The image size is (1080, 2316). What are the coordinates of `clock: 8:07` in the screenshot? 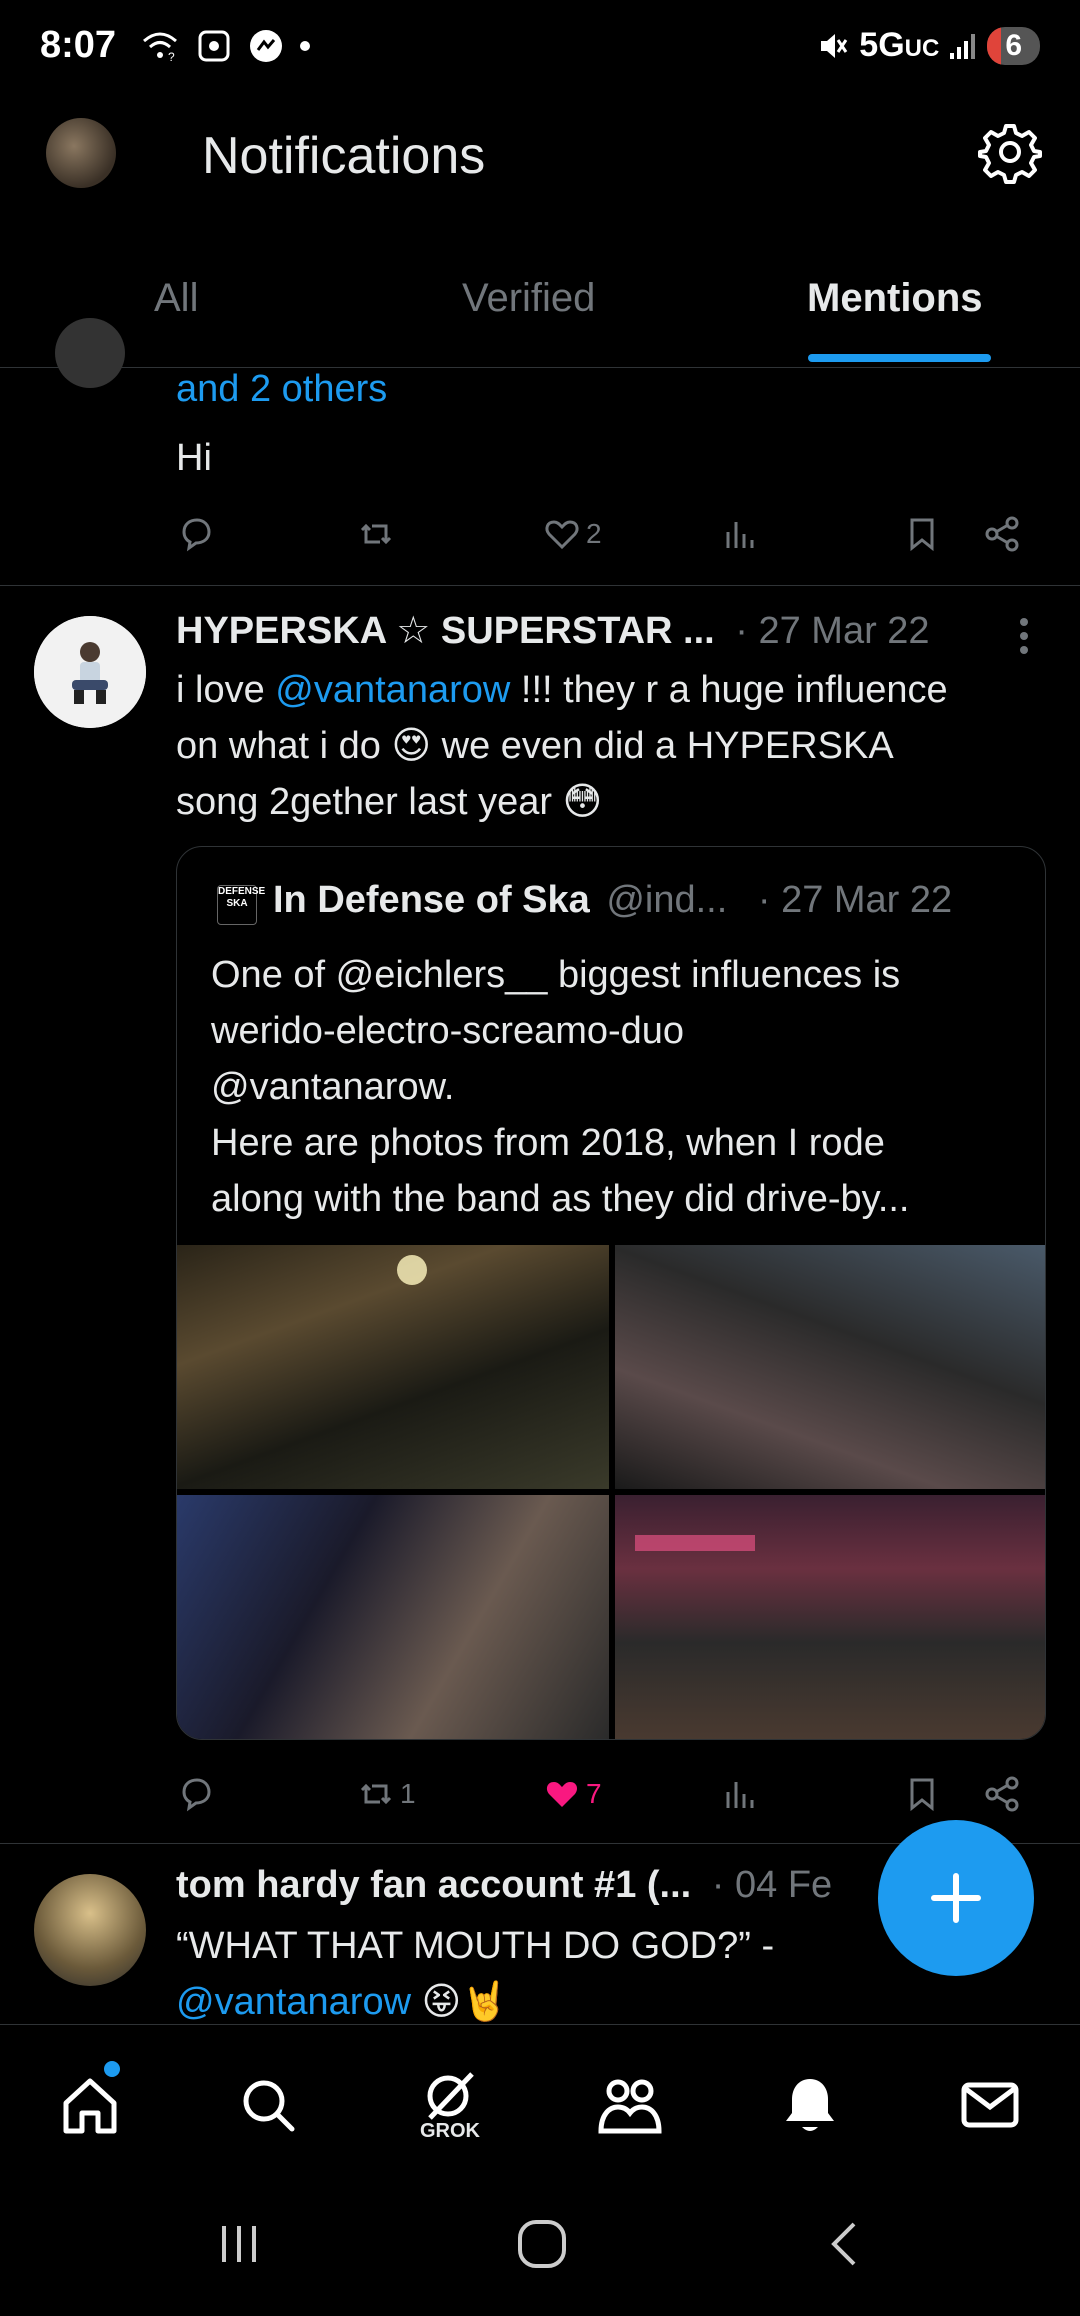 It's located at (78, 45).